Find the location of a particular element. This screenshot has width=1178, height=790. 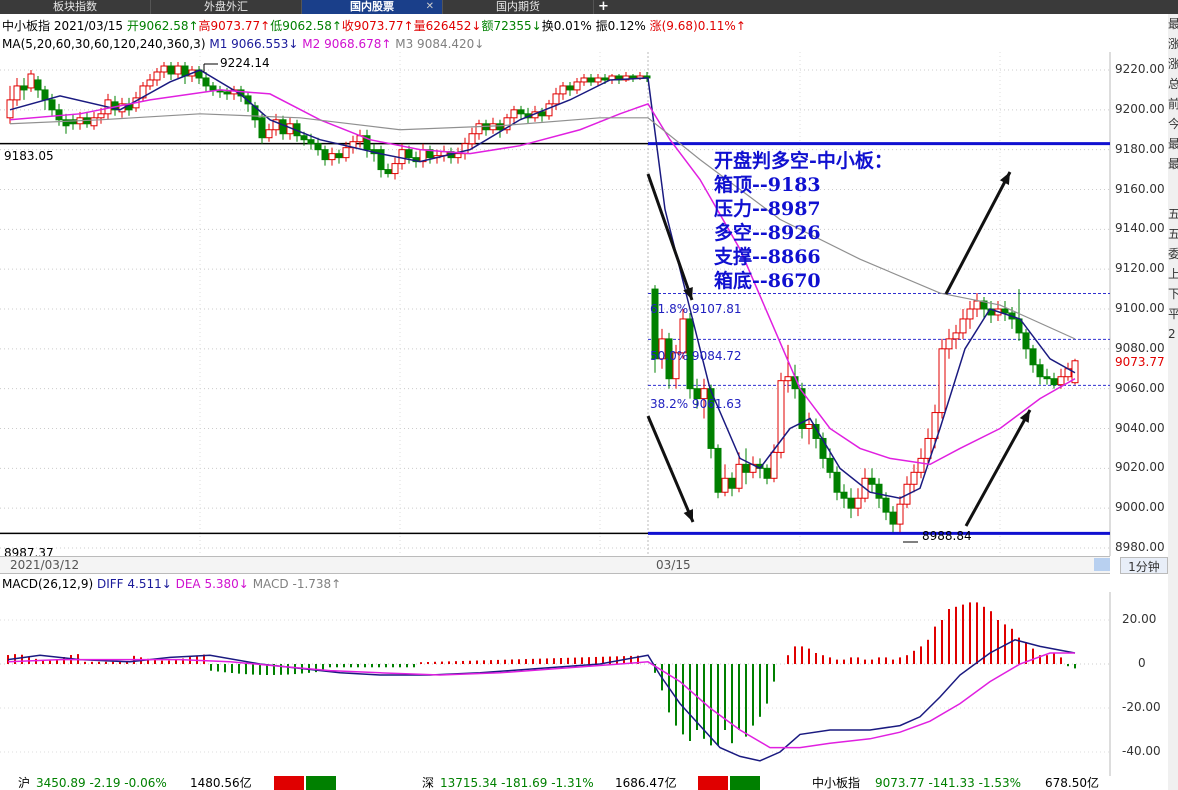

tab-foreign-fx: 外盘外汇 is located at coordinates (226, 7).